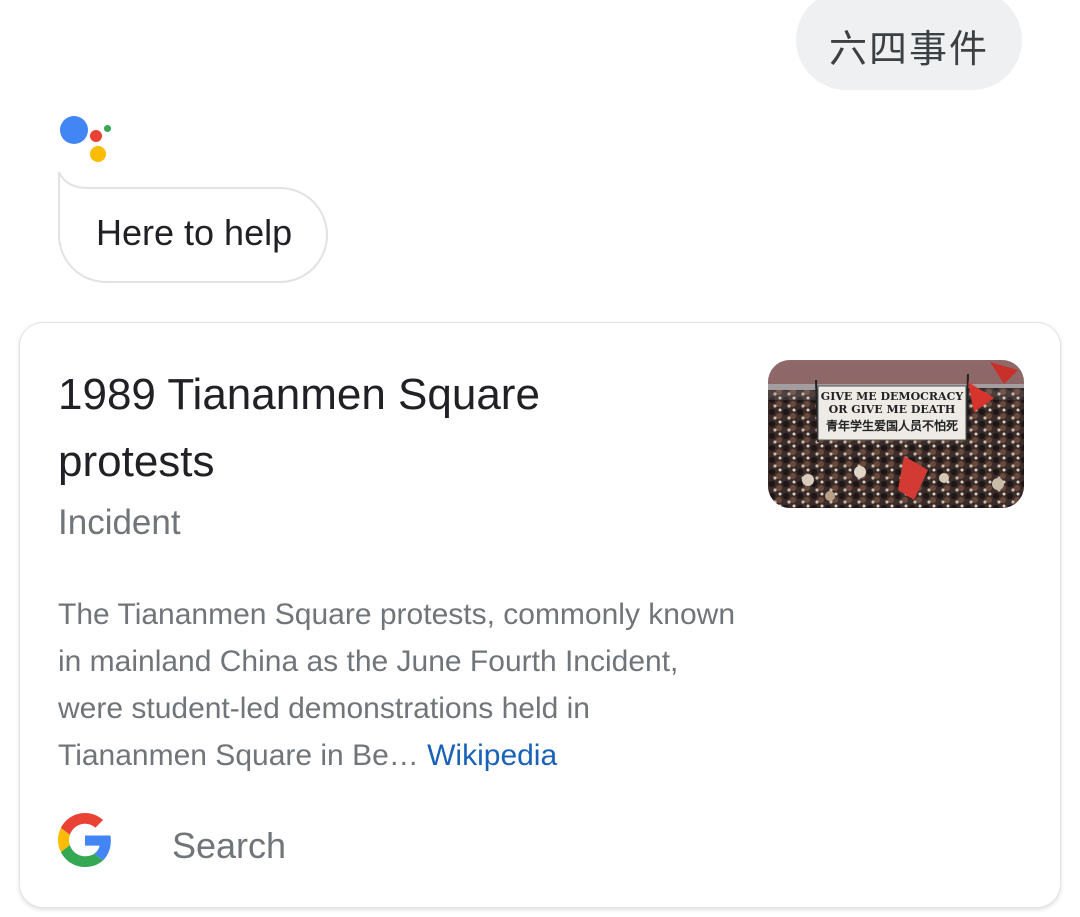 The width and height of the screenshot is (1080, 917). Describe the element at coordinates (84, 840) in the screenshot. I see `google-g-icon` at that location.